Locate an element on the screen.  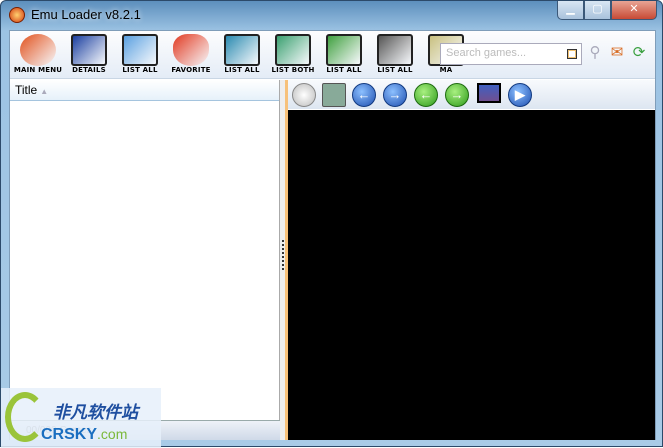
toolbar-button-3: FAVORITE is located at coordinates (191, 55).